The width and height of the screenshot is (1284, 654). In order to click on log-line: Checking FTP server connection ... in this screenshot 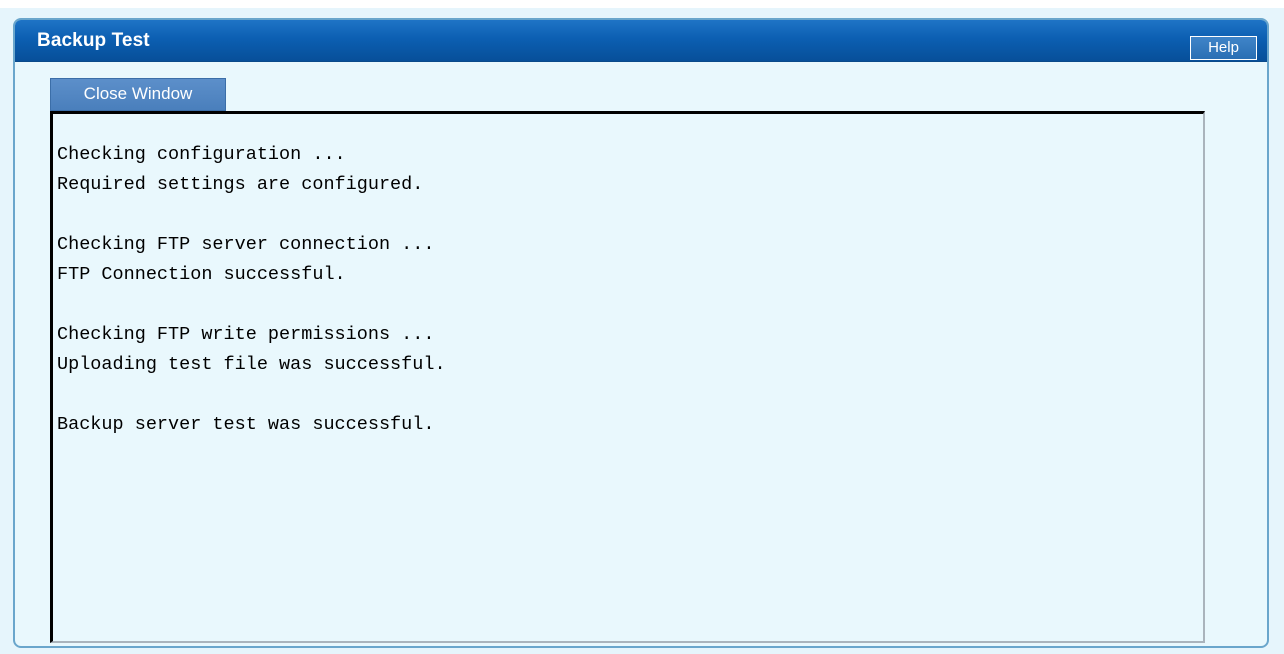, I will do `click(246, 244)`.